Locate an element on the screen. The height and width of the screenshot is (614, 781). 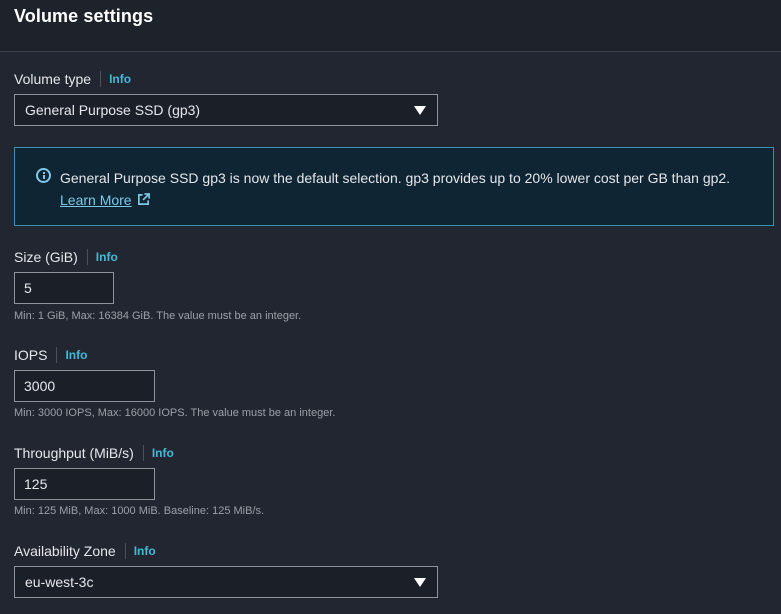
volume-type-info-link: Info is located at coordinates (120, 79).